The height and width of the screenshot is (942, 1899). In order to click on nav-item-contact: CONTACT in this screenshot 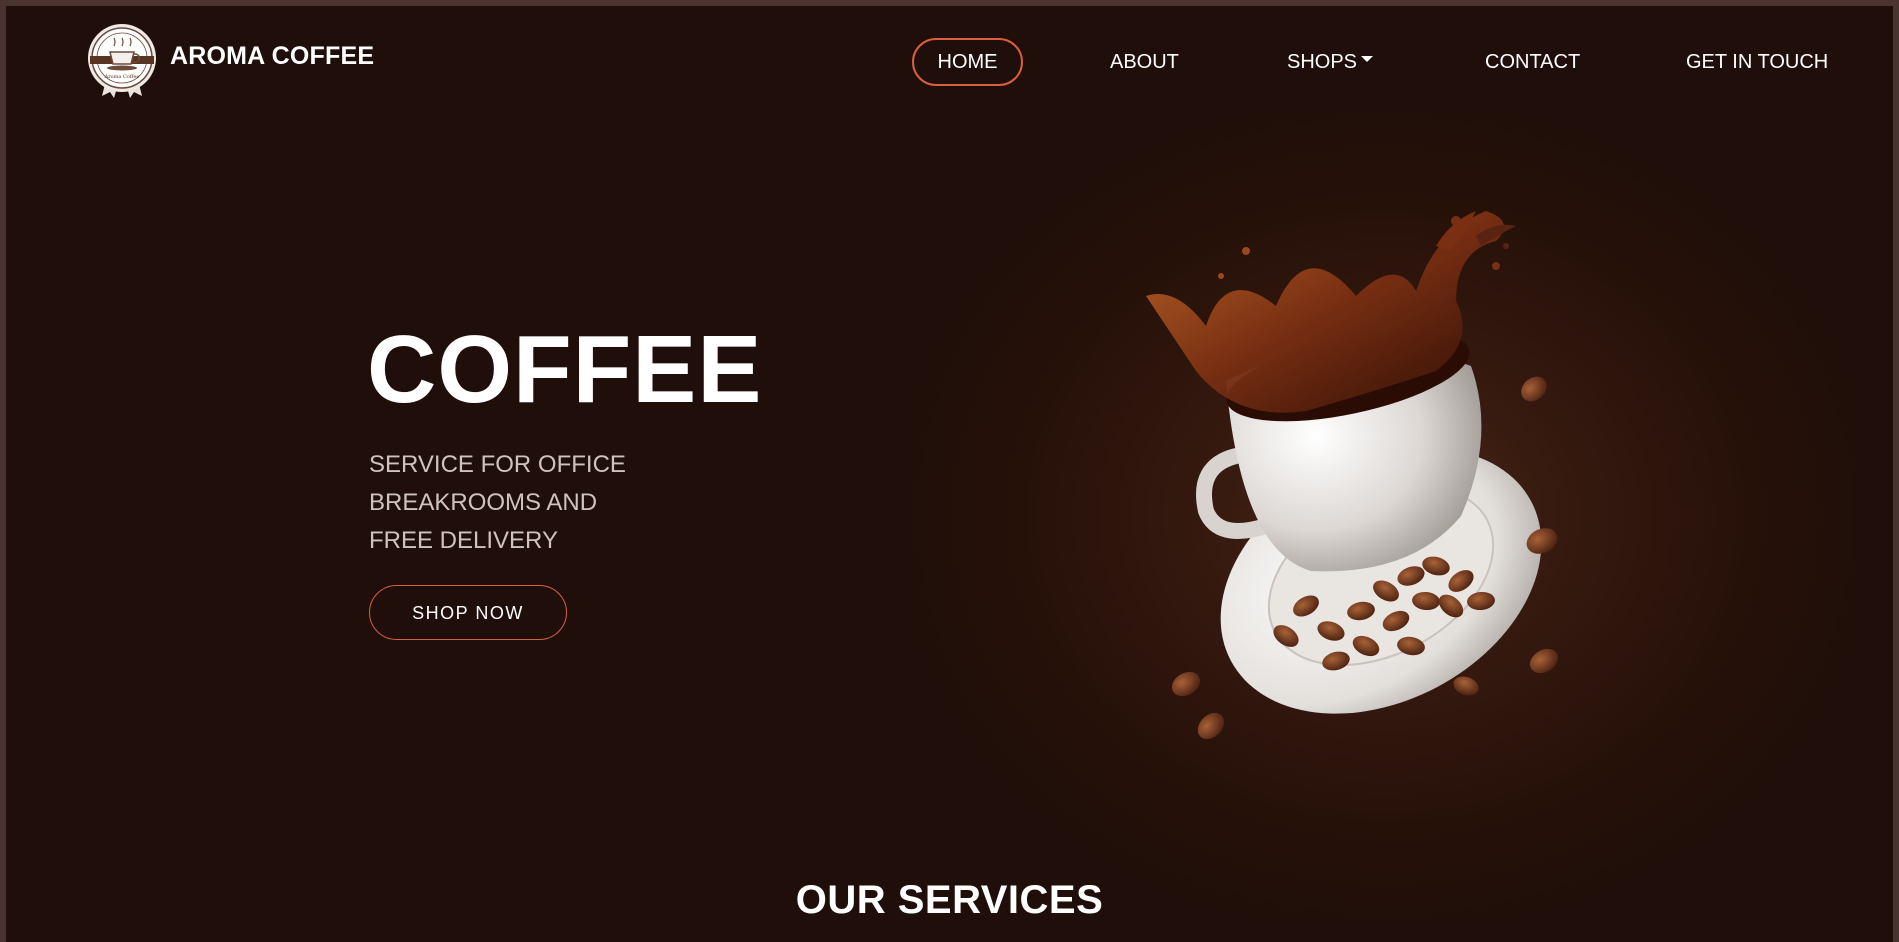, I will do `click(1532, 62)`.